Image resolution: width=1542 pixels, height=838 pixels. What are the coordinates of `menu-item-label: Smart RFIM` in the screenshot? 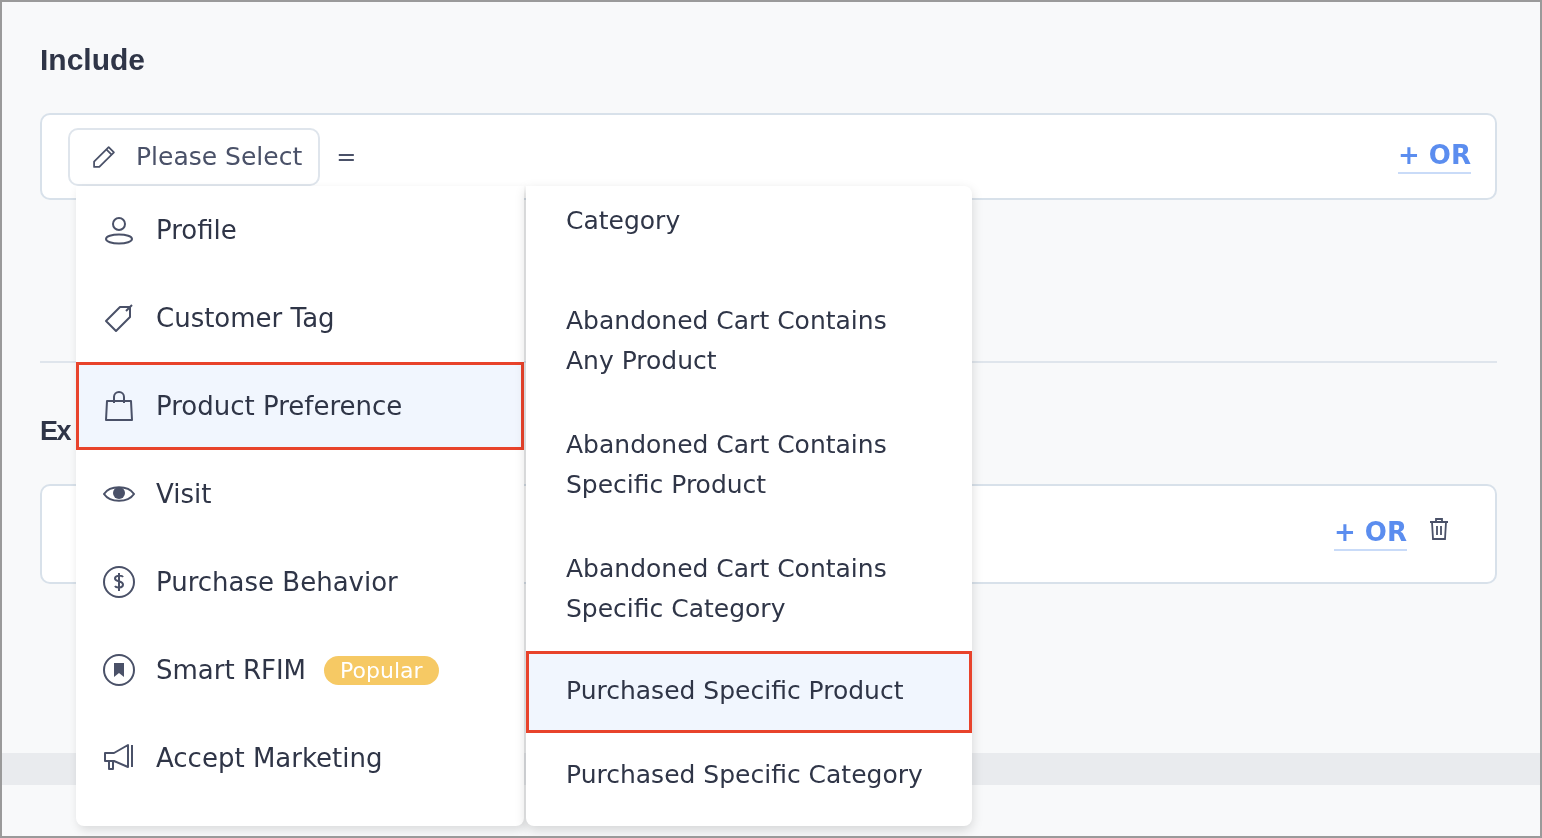 It's located at (231, 670).